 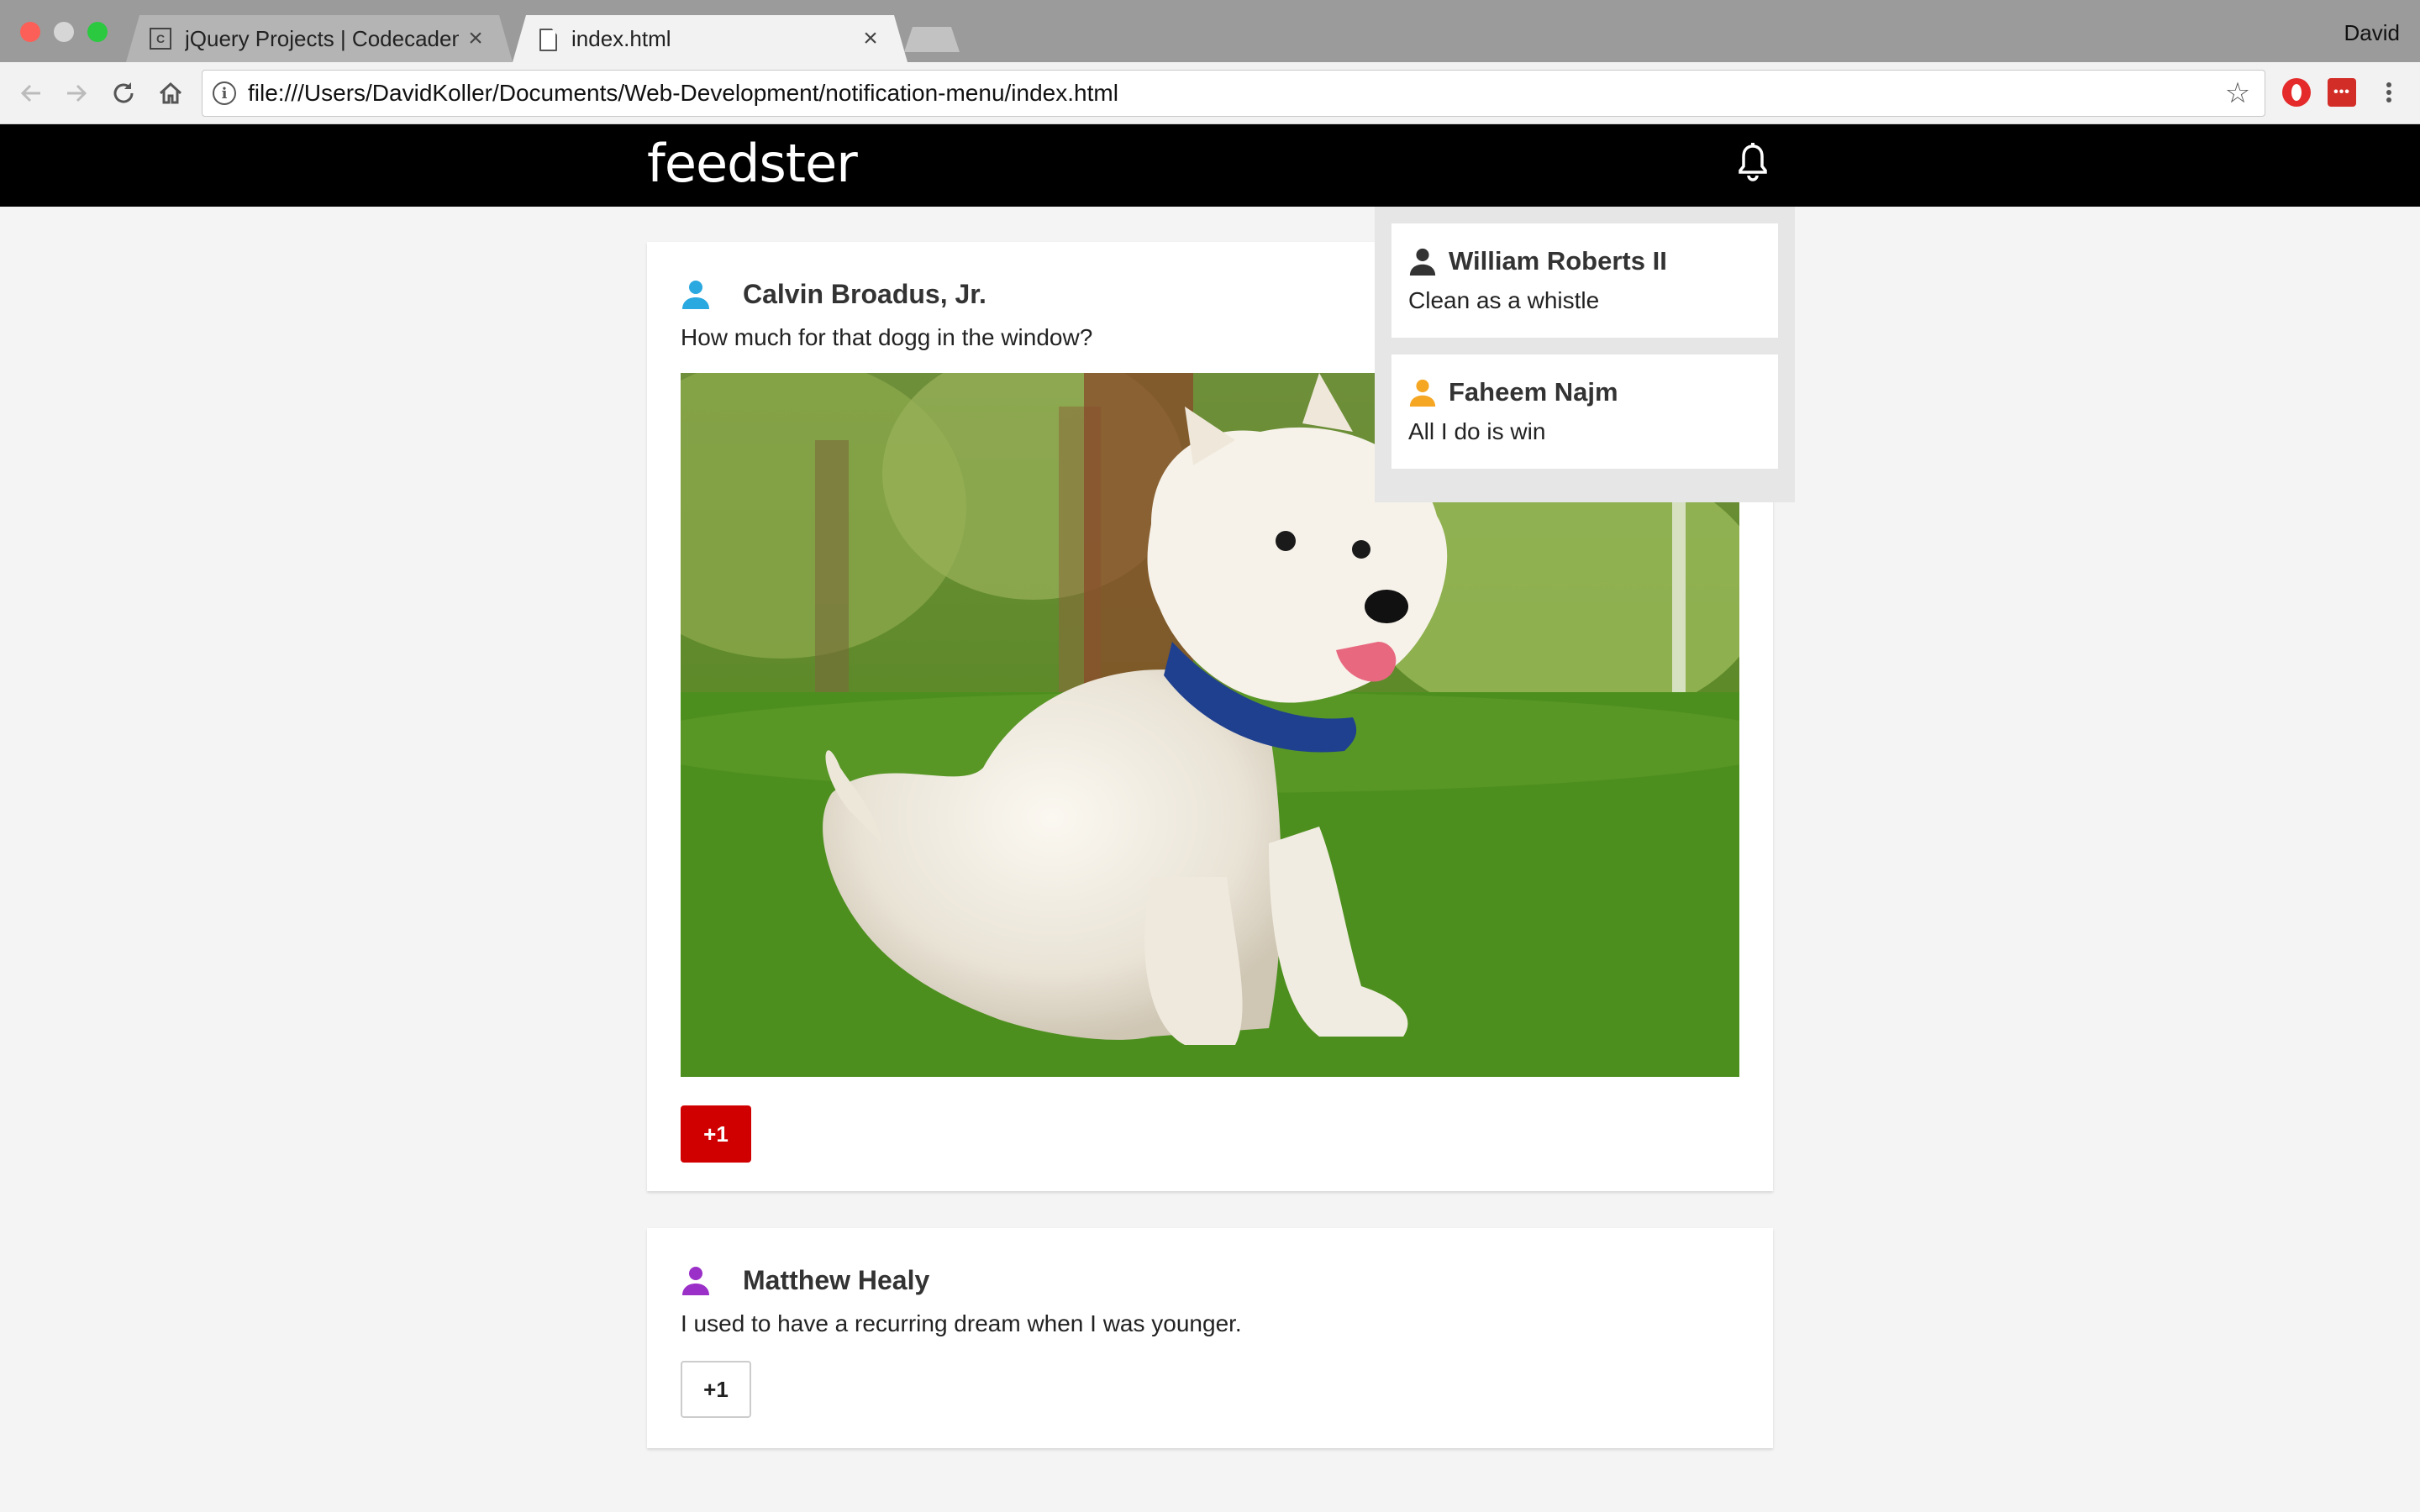 I want to click on home-icon, so click(x=170, y=92).